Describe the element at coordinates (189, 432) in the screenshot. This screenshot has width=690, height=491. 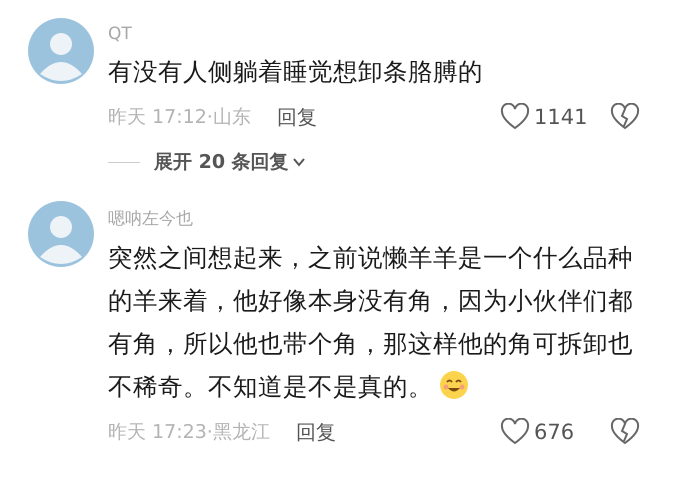
I see `comment-meta: 昨天 17:23·黑龙江` at that location.